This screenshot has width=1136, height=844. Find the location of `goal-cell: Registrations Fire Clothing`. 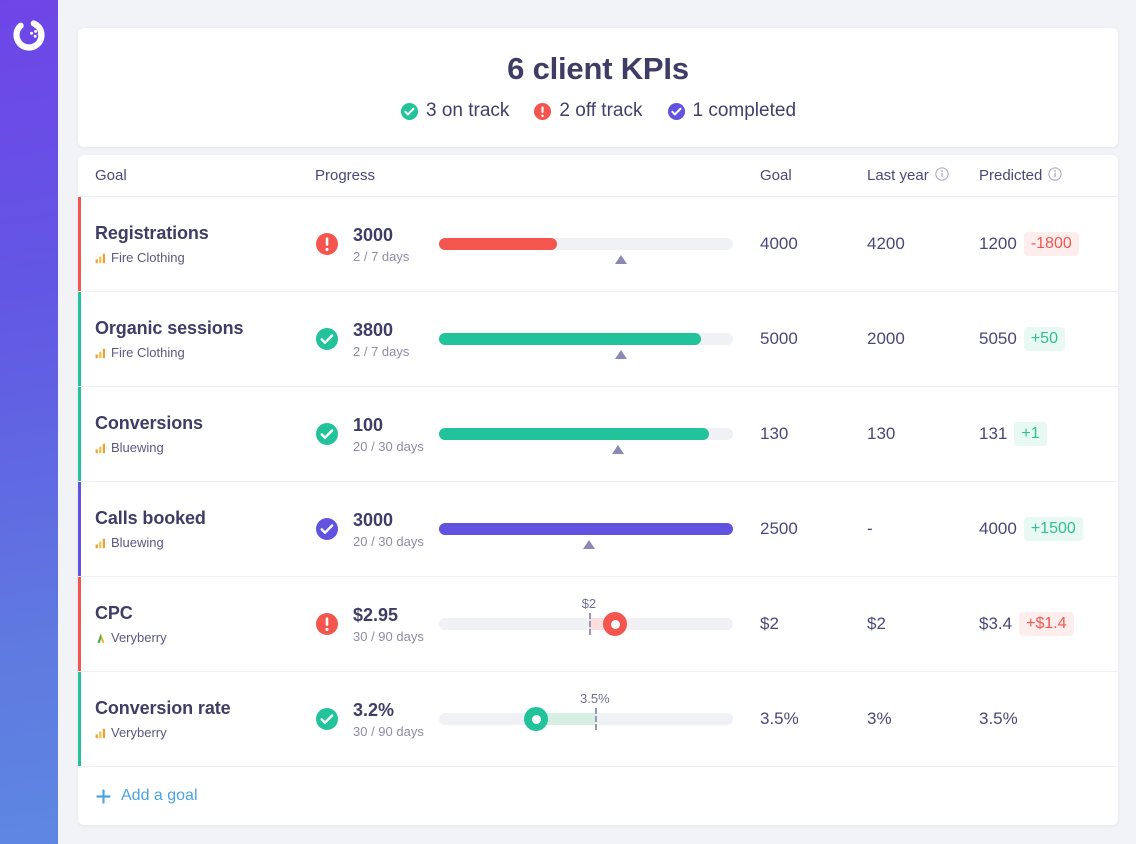

goal-cell: Registrations Fire Clothing is located at coordinates (205, 244).